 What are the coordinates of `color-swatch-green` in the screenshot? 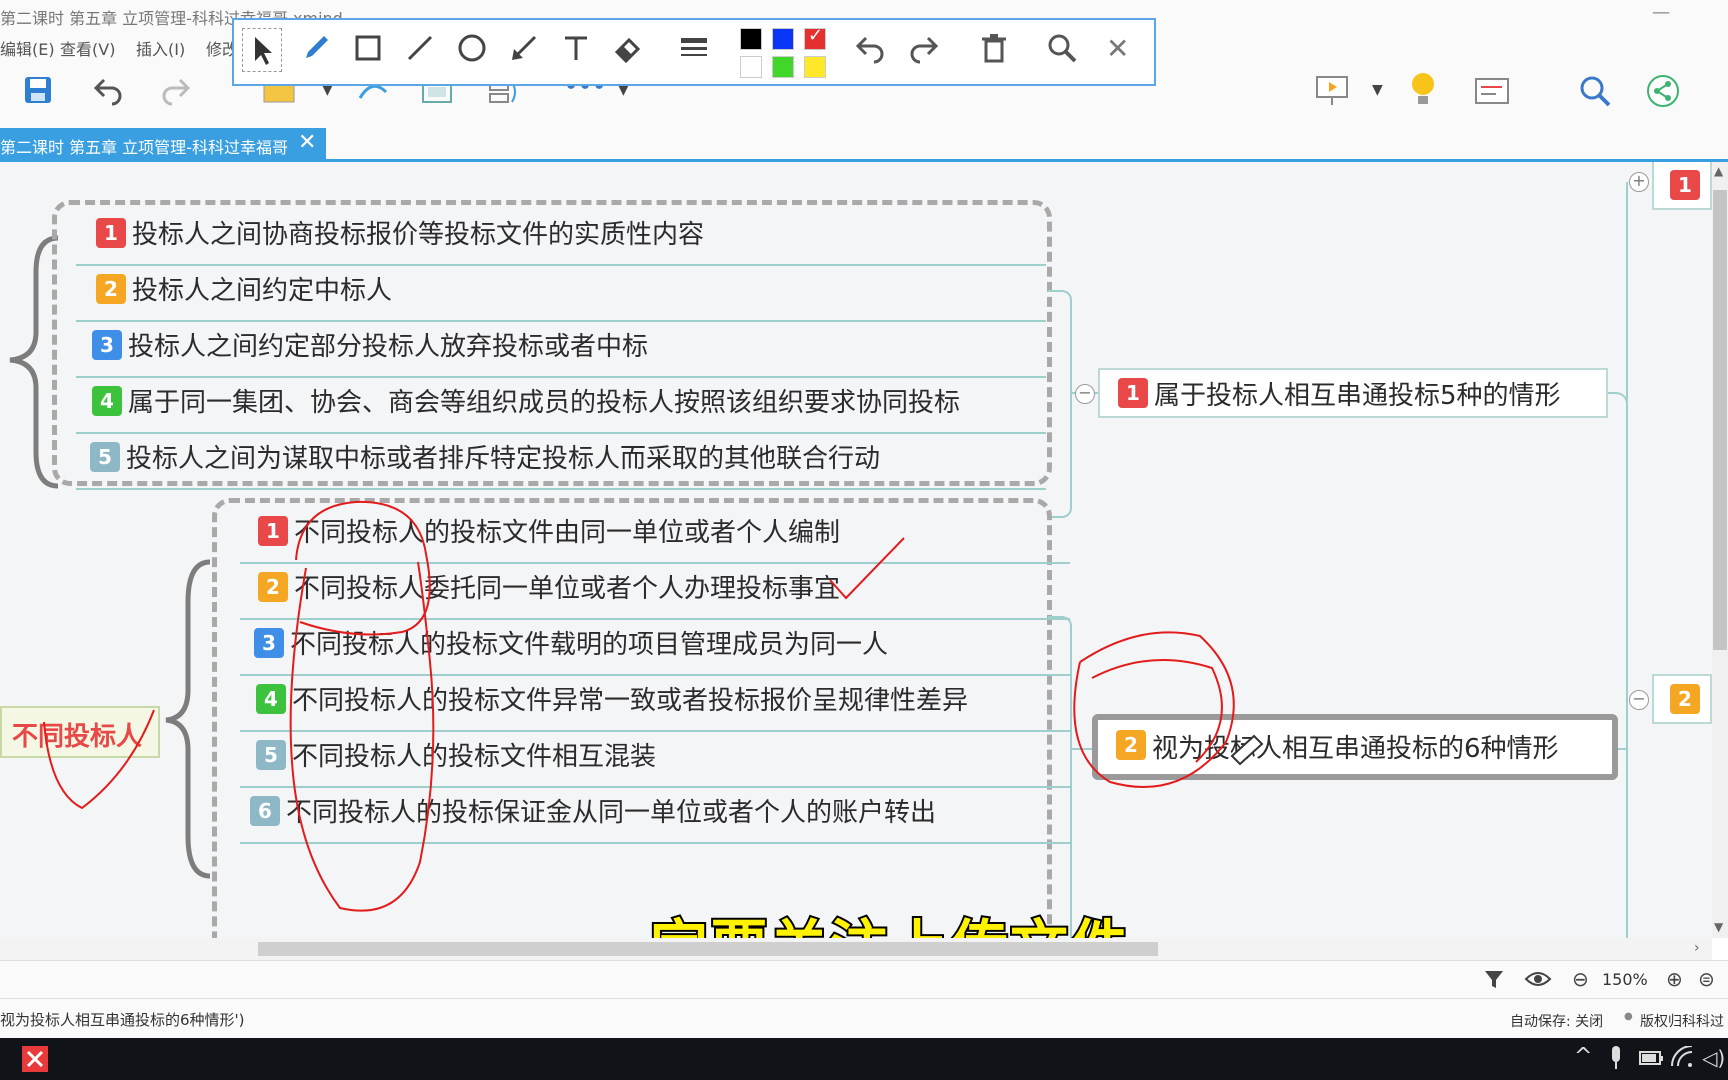 It's located at (783, 67).